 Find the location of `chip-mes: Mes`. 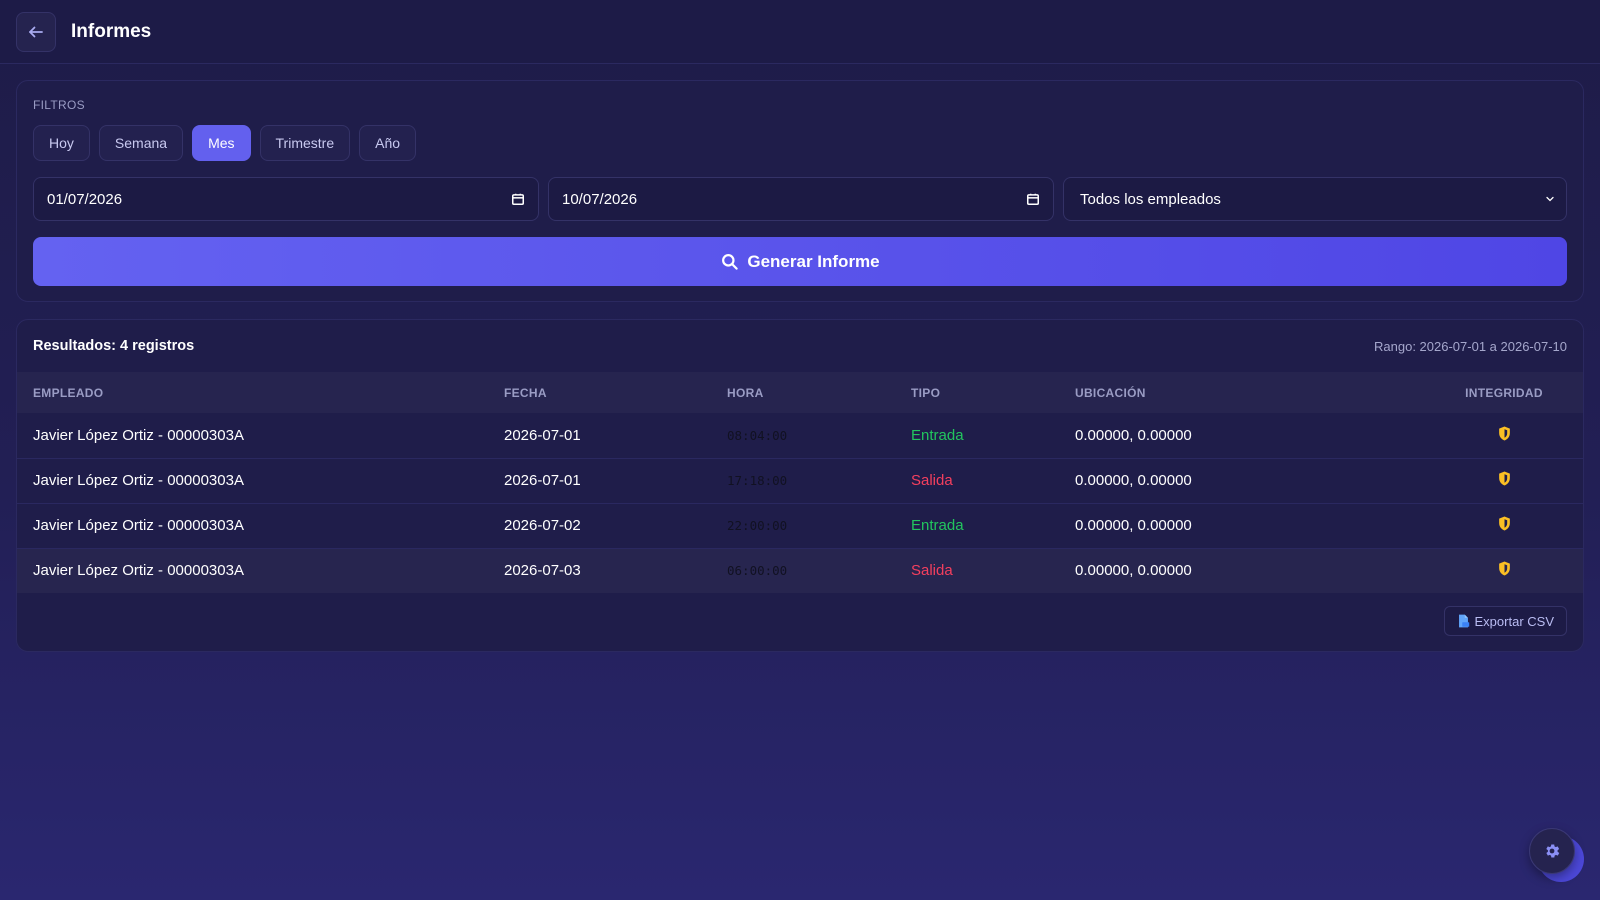

chip-mes: Mes is located at coordinates (221, 143).